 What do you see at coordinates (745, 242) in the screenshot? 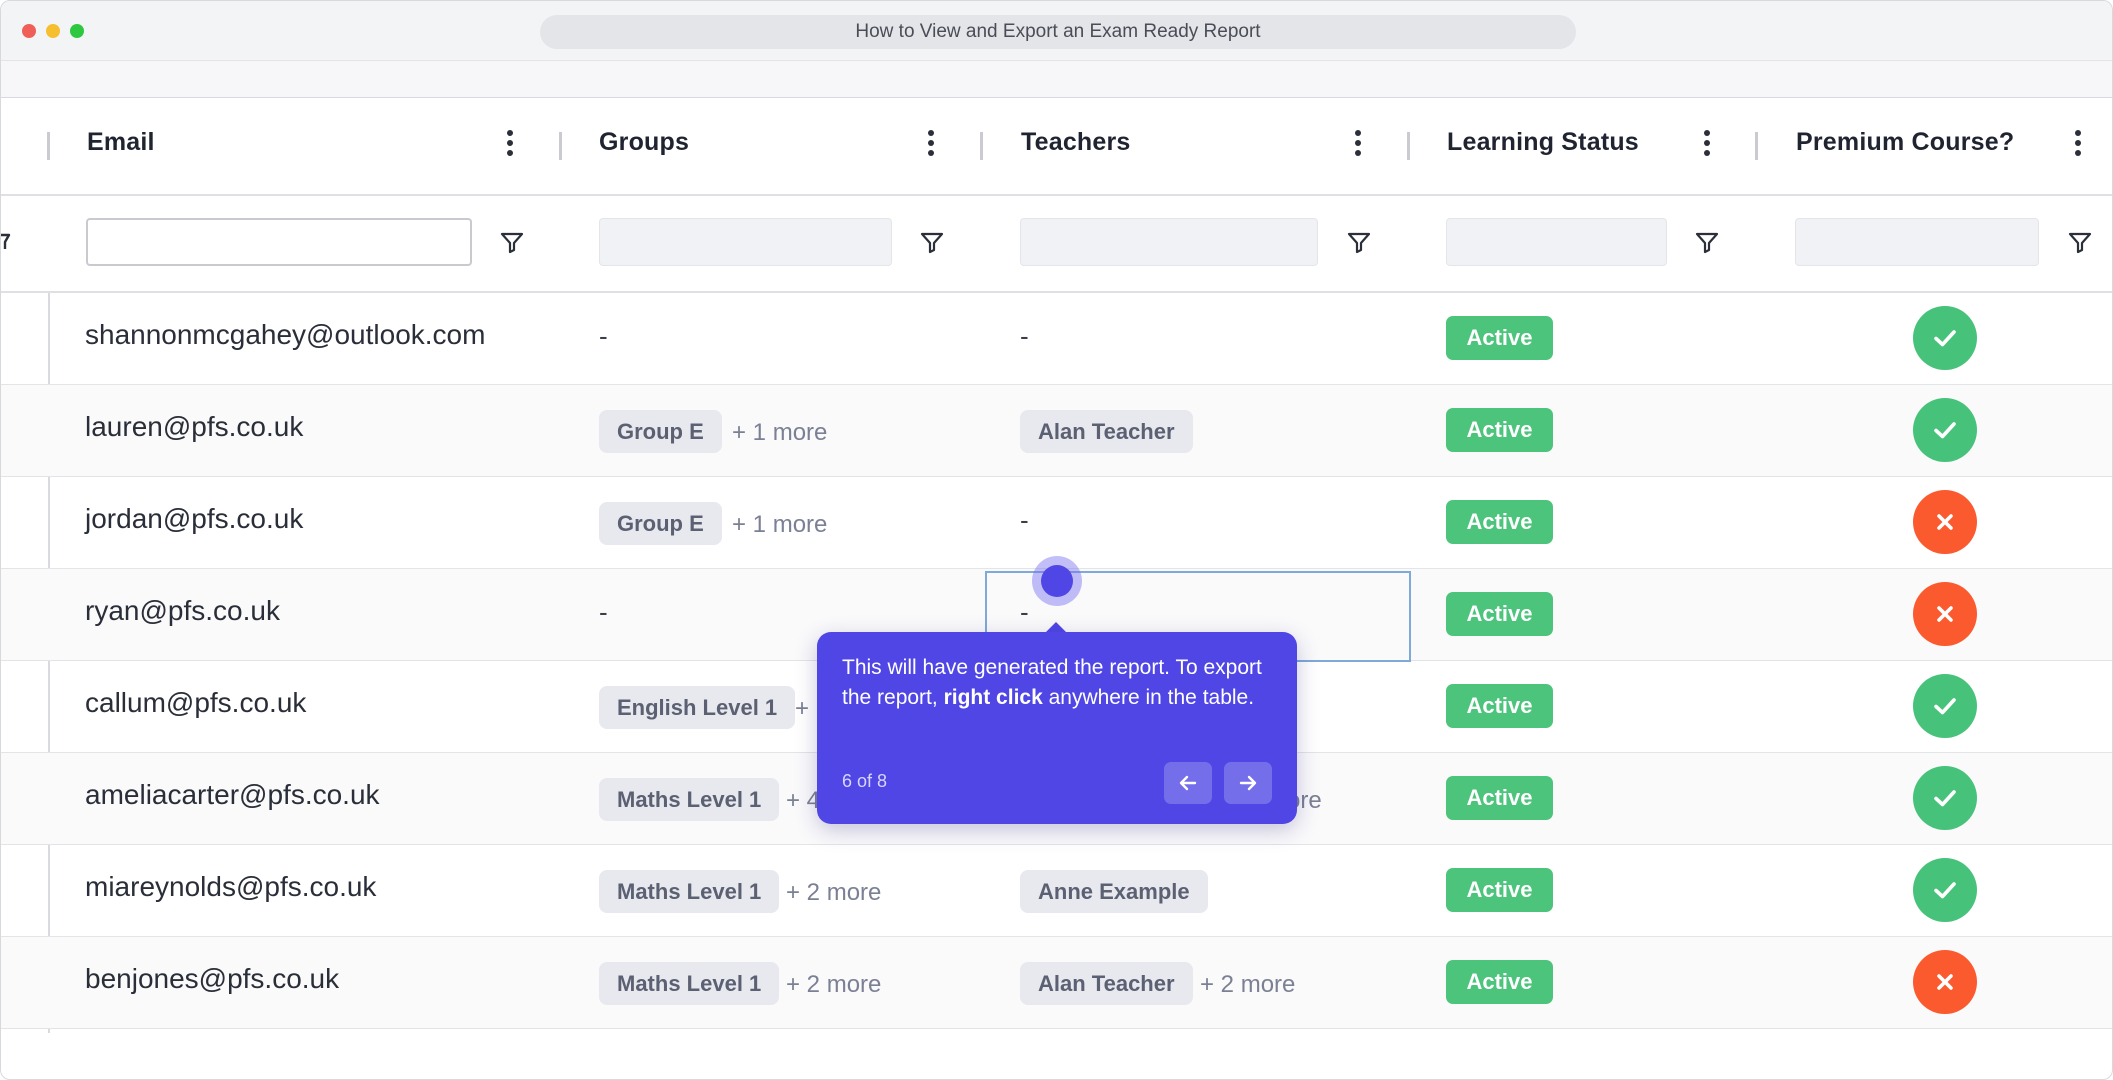
I see `groups-filter-input` at bounding box center [745, 242].